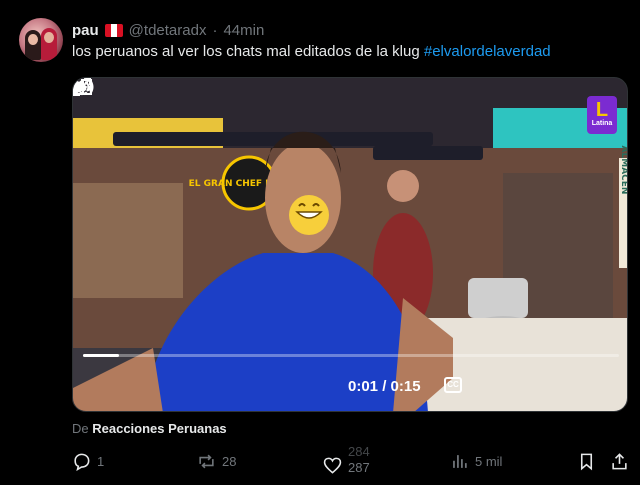  Describe the element at coordinates (384, 386) in the screenshot. I see `video-time-readout: 0:01 / 0:15` at that location.